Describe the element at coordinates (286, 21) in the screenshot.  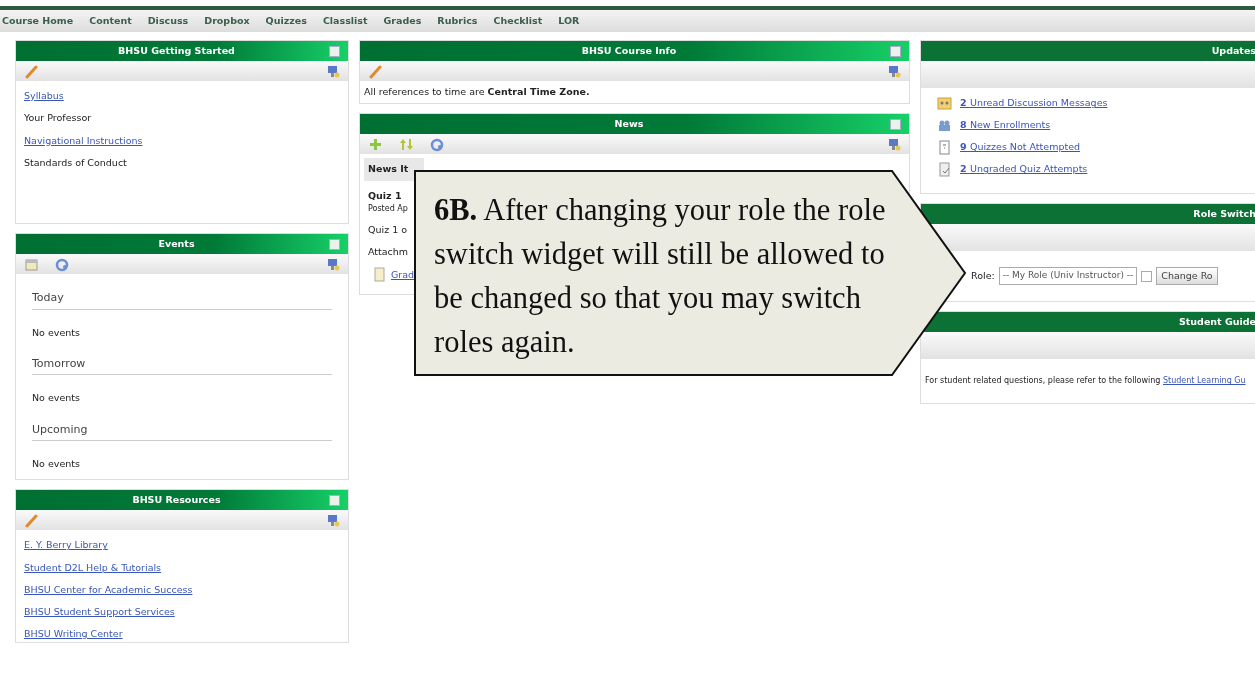
I see `nav-link: Quizzes` at that location.